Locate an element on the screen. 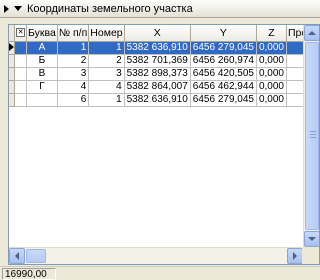  cell-y: 6456 420,505 is located at coordinates (223, 74).